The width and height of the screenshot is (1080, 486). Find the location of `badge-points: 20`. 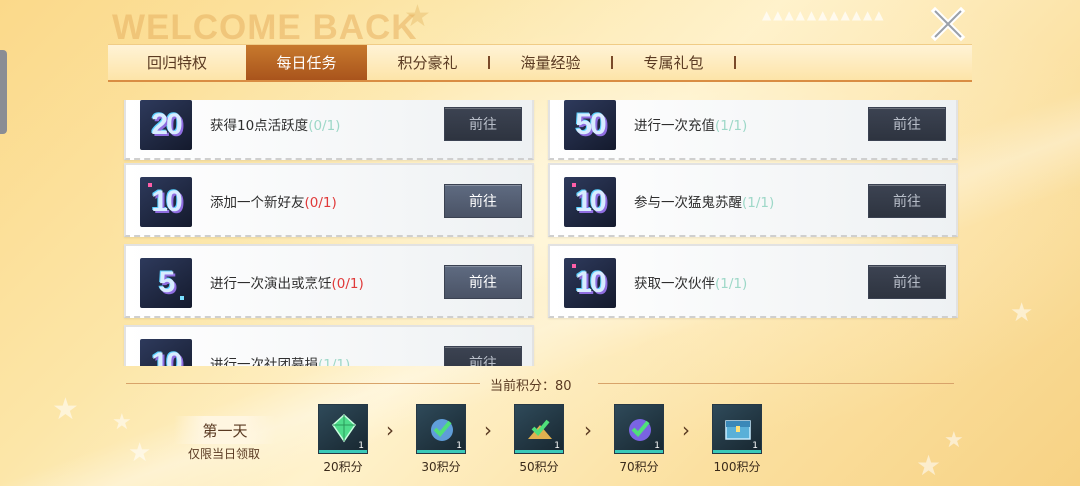

badge-points: 20 is located at coordinates (166, 124).